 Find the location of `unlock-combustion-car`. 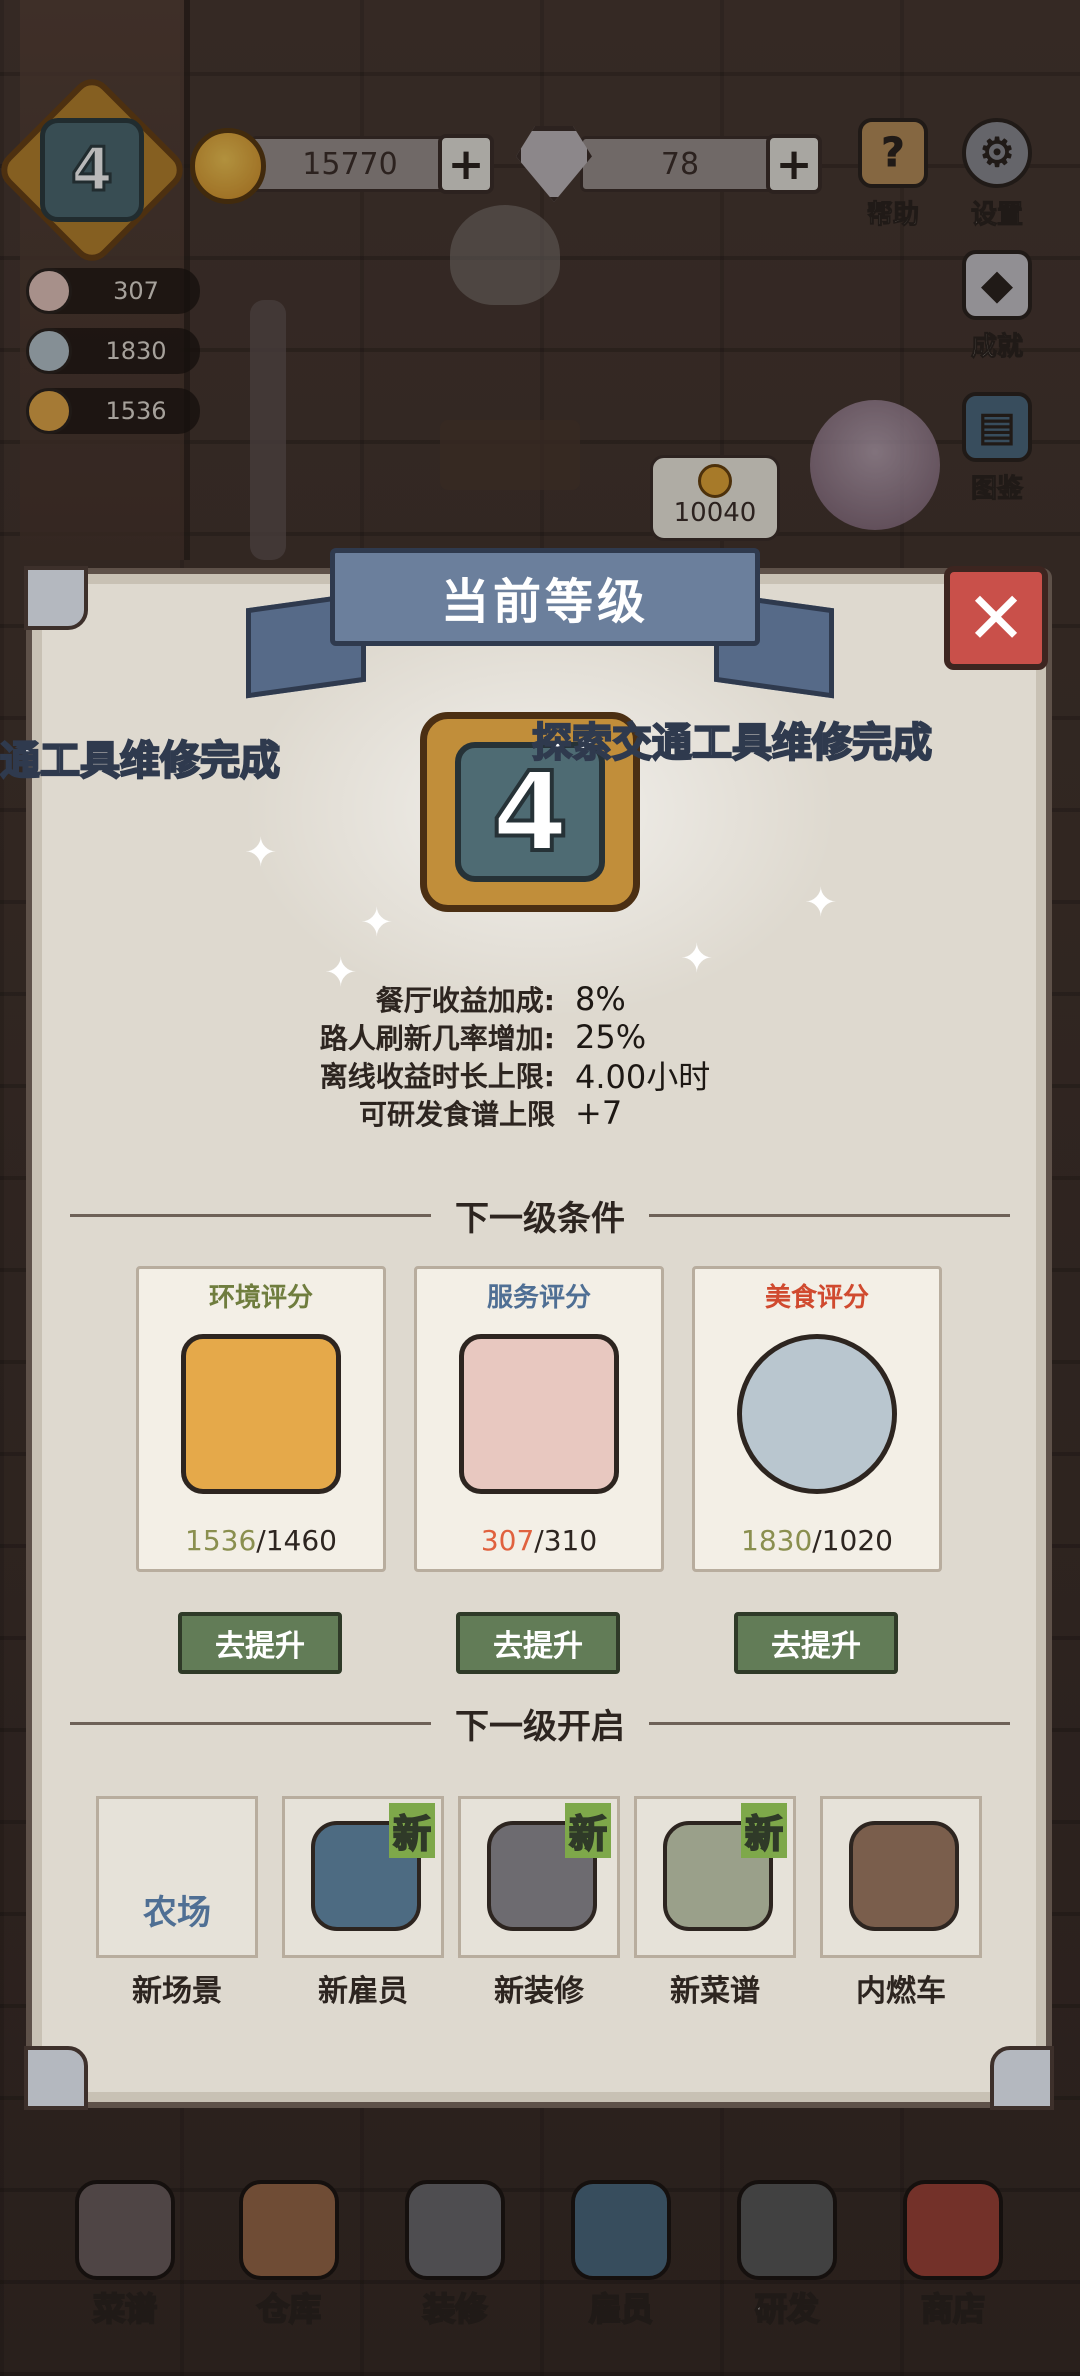

unlock-combustion-car is located at coordinates (901, 1877).